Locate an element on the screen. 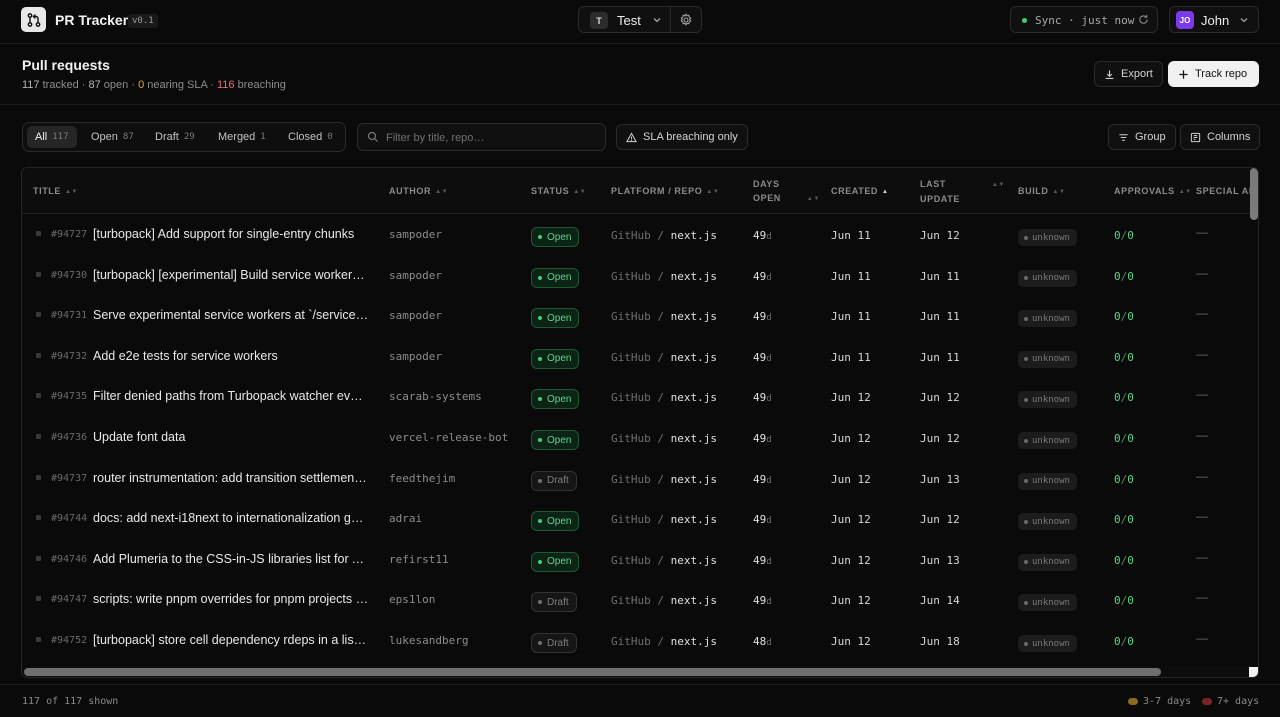 This screenshot has height=717, width=1280. tab-open: Open 87 is located at coordinates (112, 137).